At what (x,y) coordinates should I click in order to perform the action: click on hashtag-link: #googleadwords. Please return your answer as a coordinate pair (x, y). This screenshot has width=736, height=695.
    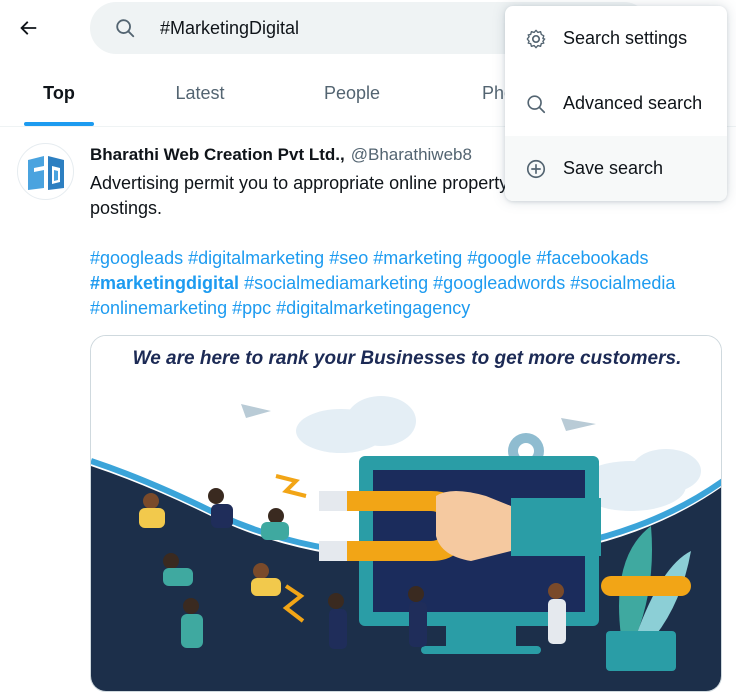
    Looking at the image, I should click on (499, 283).